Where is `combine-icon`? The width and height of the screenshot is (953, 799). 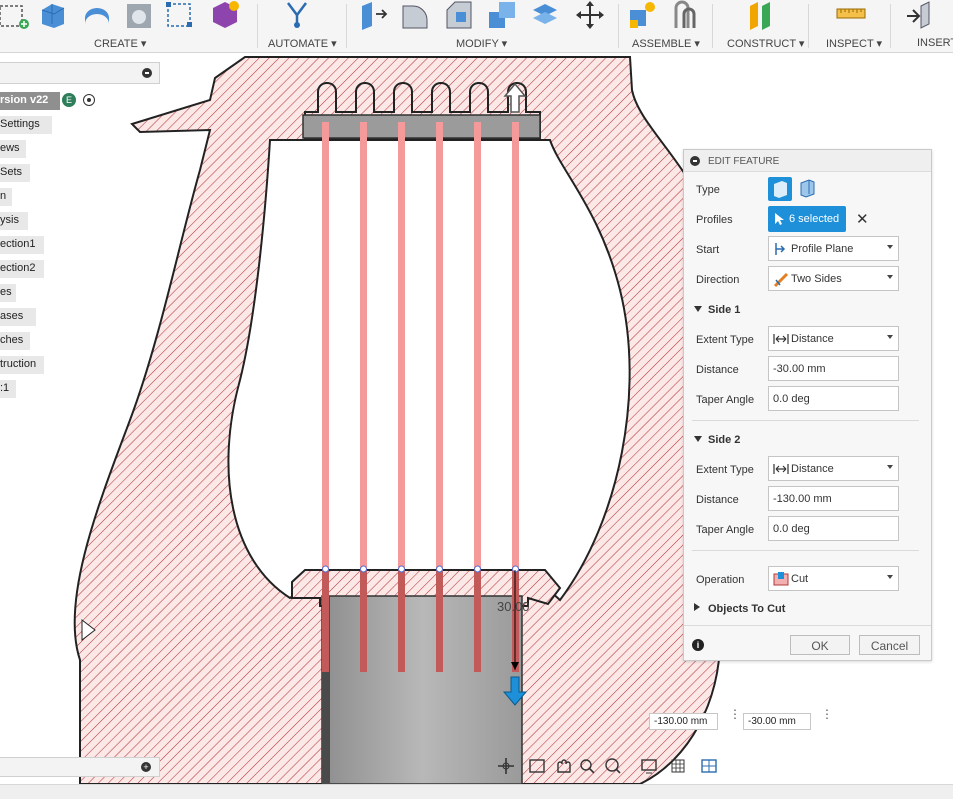 combine-icon is located at coordinates (502, 15).